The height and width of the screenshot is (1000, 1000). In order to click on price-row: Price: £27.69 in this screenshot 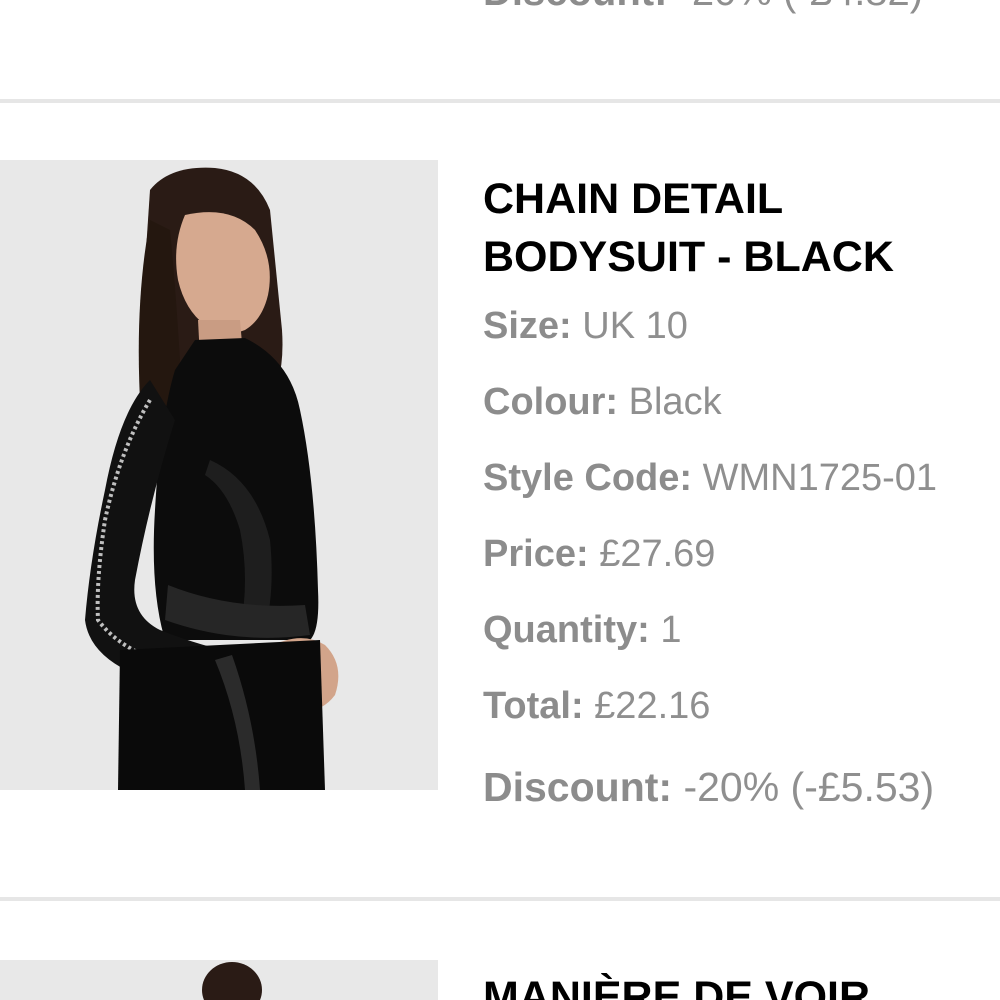, I will do `click(599, 554)`.